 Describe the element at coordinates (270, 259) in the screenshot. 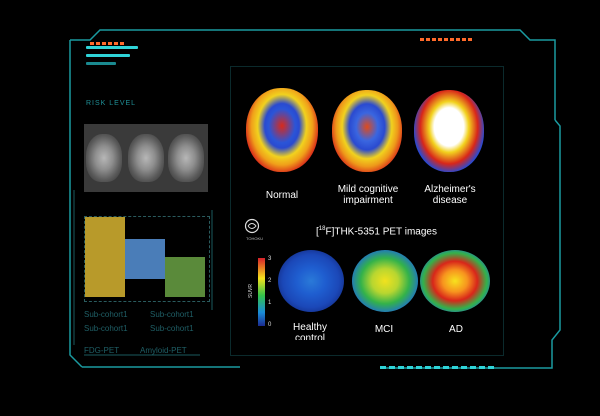

I see `colorbar-tick-3: 3` at that location.